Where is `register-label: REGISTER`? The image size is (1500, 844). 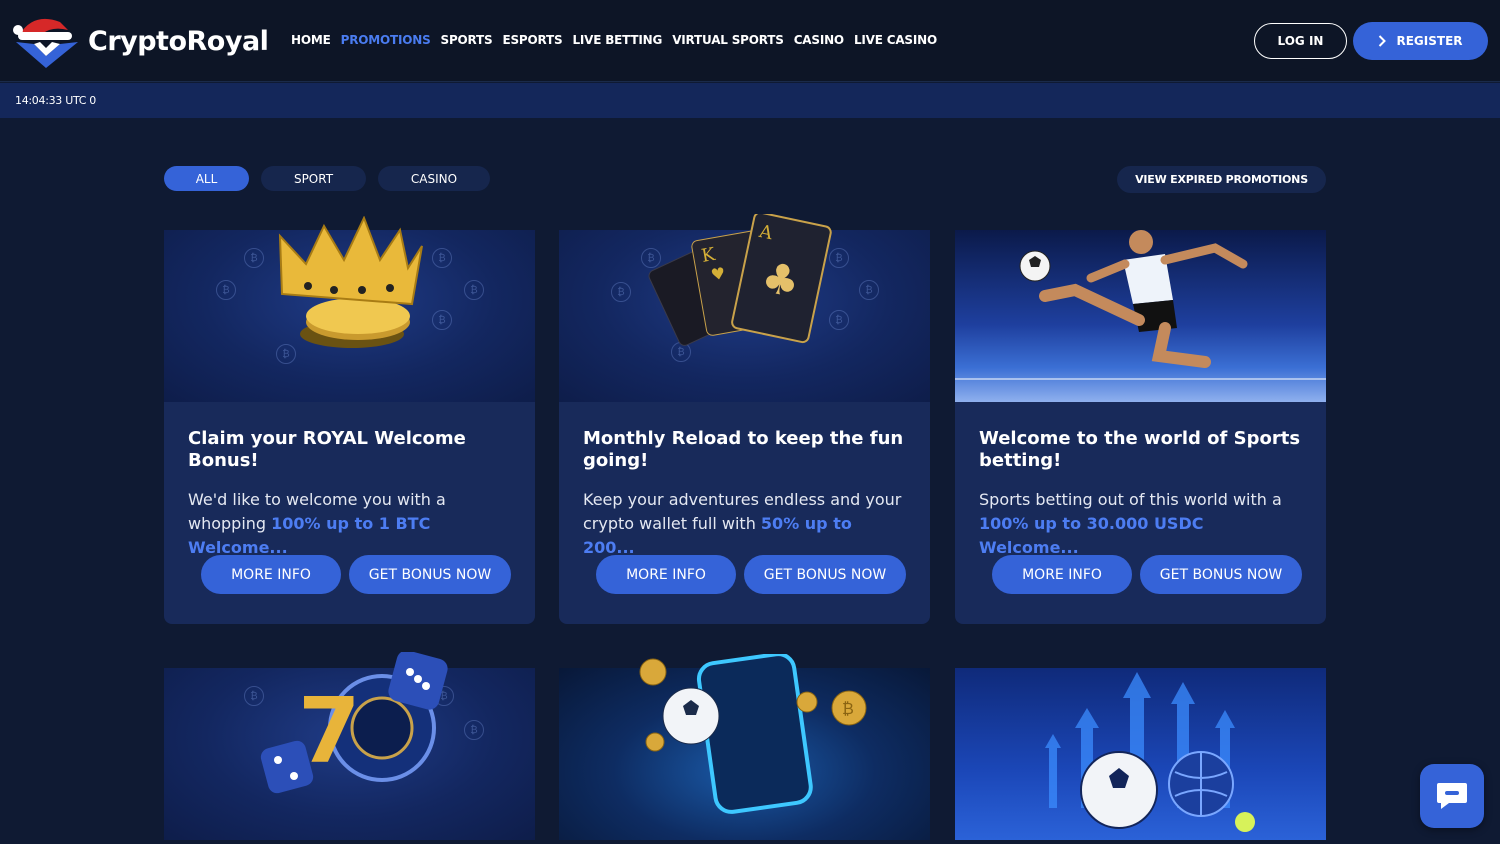 register-label: REGISTER is located at coordinates (1429, 41).